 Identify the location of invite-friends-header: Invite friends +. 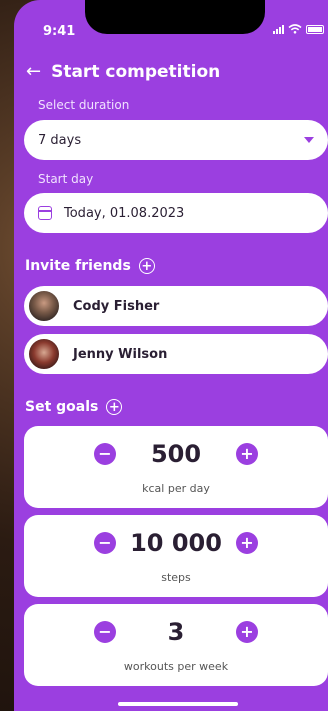
(90, 266).